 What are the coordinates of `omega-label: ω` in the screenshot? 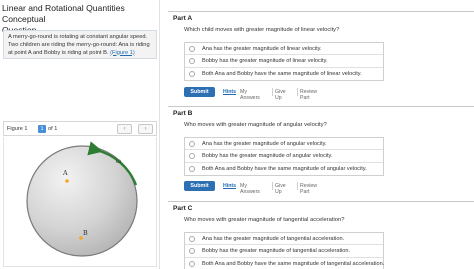 It's located at (118, 161).